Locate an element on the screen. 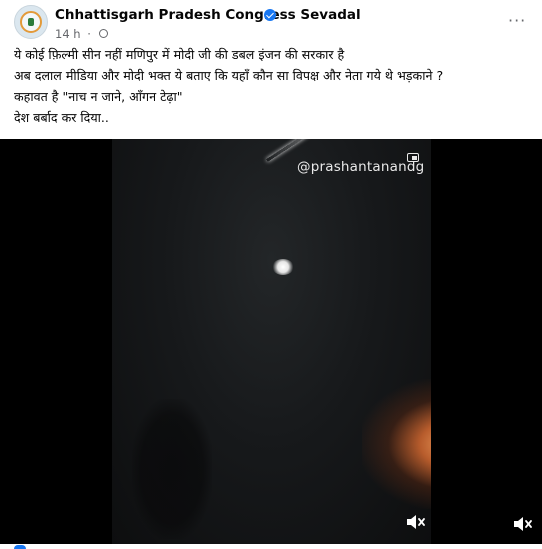  caption-line: कहावत है "नाच न जाने, आँगन टेढ़ा" is located at coordinates (98, 96).